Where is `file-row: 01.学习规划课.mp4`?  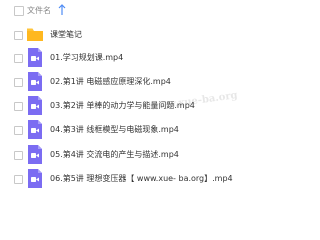 file-row: 01.学习规划课.mp4 is located at coordinates (150, 58).